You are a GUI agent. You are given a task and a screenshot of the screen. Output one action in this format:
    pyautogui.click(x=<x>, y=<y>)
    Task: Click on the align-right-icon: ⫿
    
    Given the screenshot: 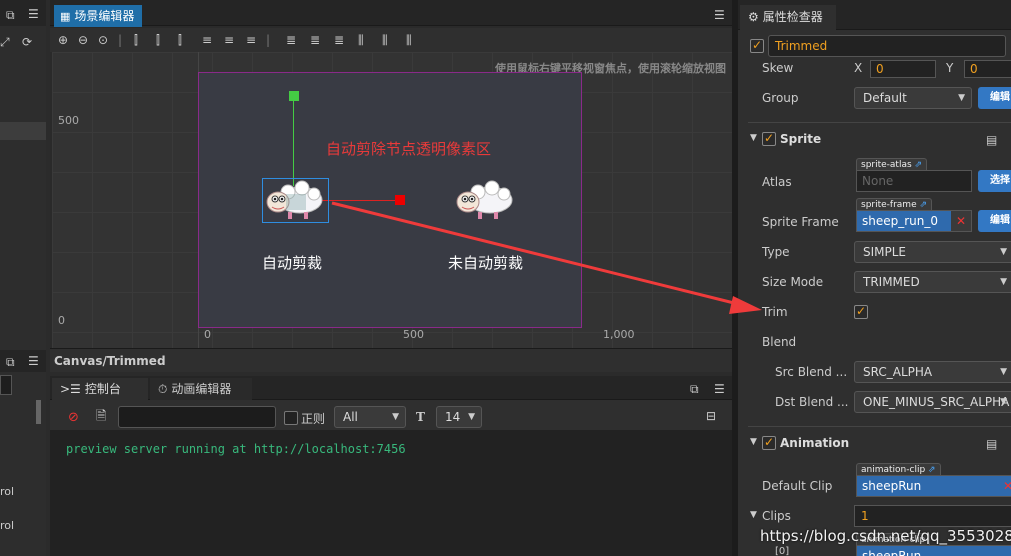 What is the action you would take?
    pyautogui.click(x=180, y=40)
    